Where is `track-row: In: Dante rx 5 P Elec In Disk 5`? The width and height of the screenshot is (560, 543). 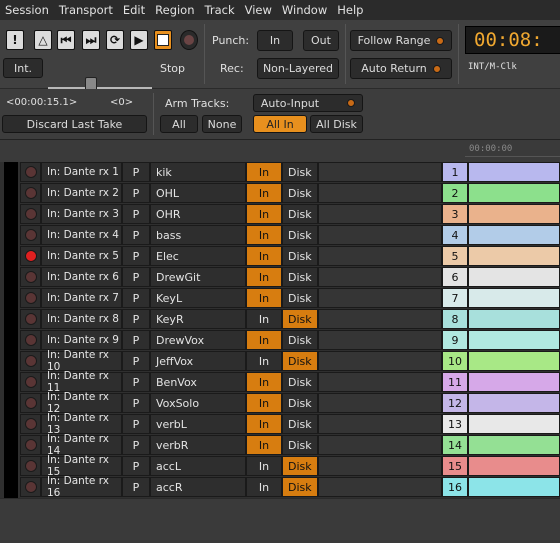
track-row: In: Dante rx 5 P Elec In Disk 5 is located at coordinates (280, 256).